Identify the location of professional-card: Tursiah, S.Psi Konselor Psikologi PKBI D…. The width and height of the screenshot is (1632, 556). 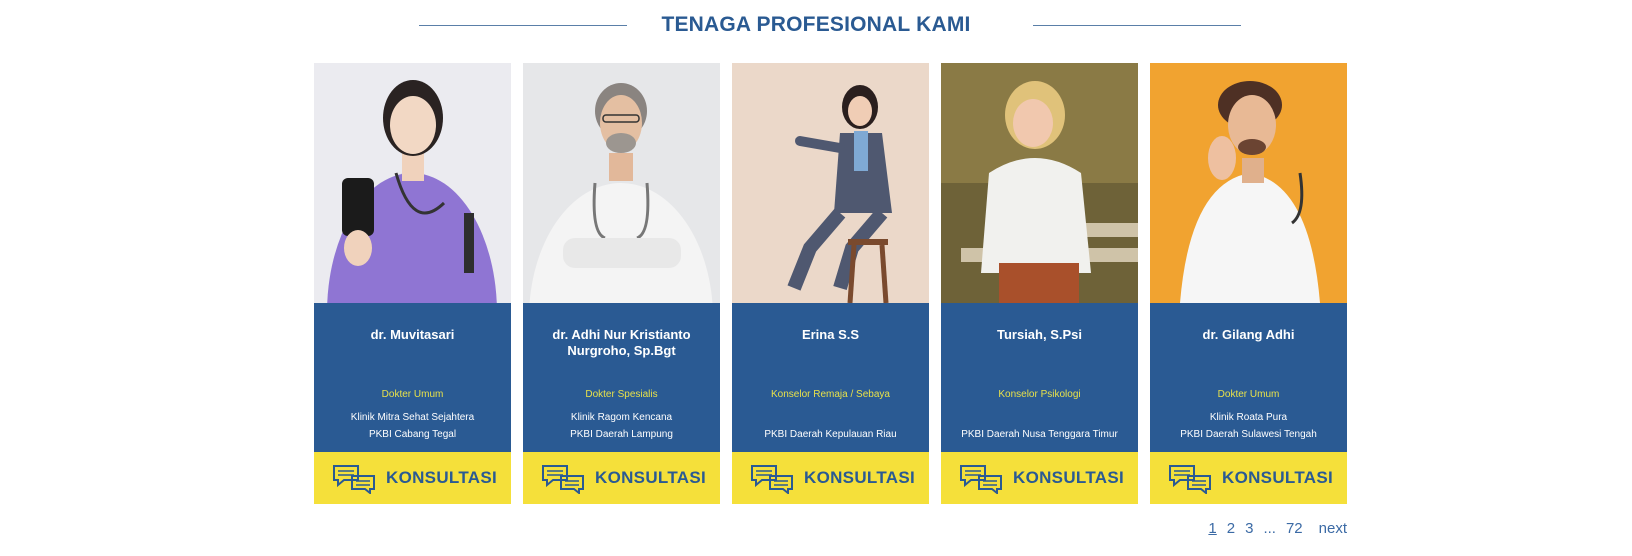
(1039, 283).